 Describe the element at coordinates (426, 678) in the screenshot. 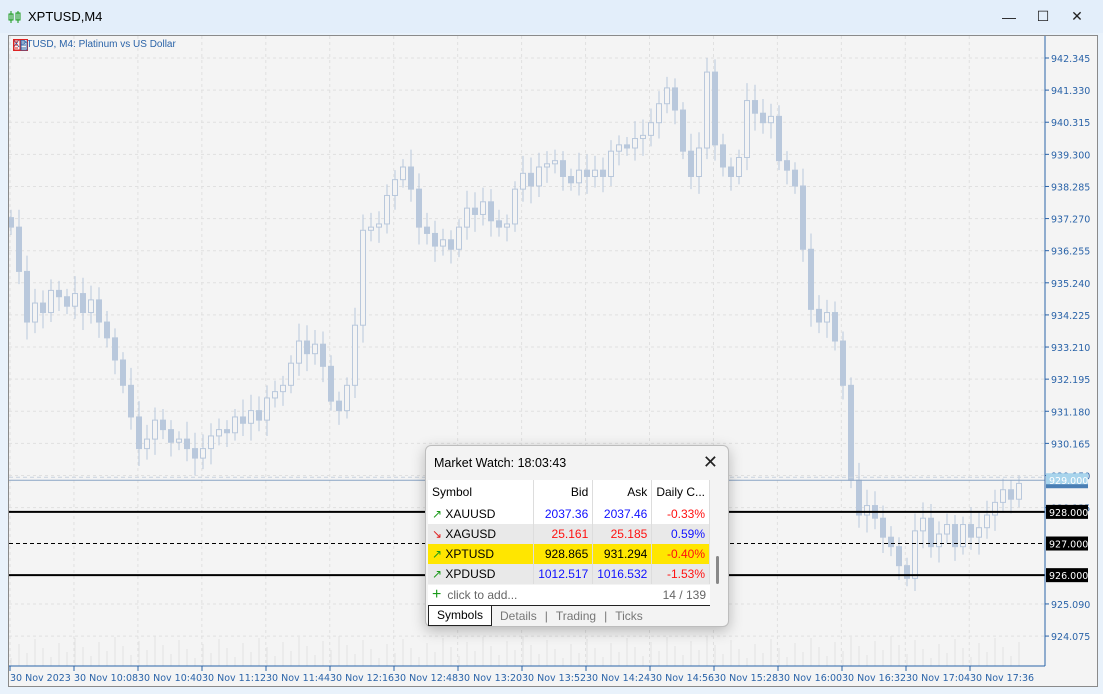

I see `x-tick-label: 30 Nov 12:48` at that location.